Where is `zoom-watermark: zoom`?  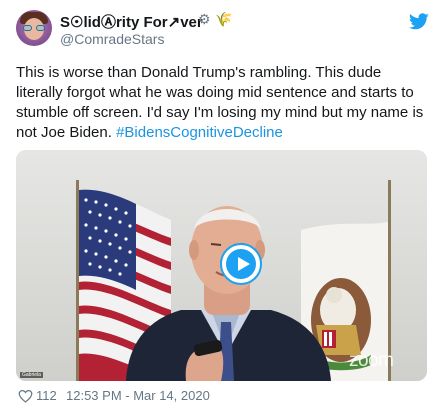 zoom-watermark: zoom is located at coordinates (371, 360).